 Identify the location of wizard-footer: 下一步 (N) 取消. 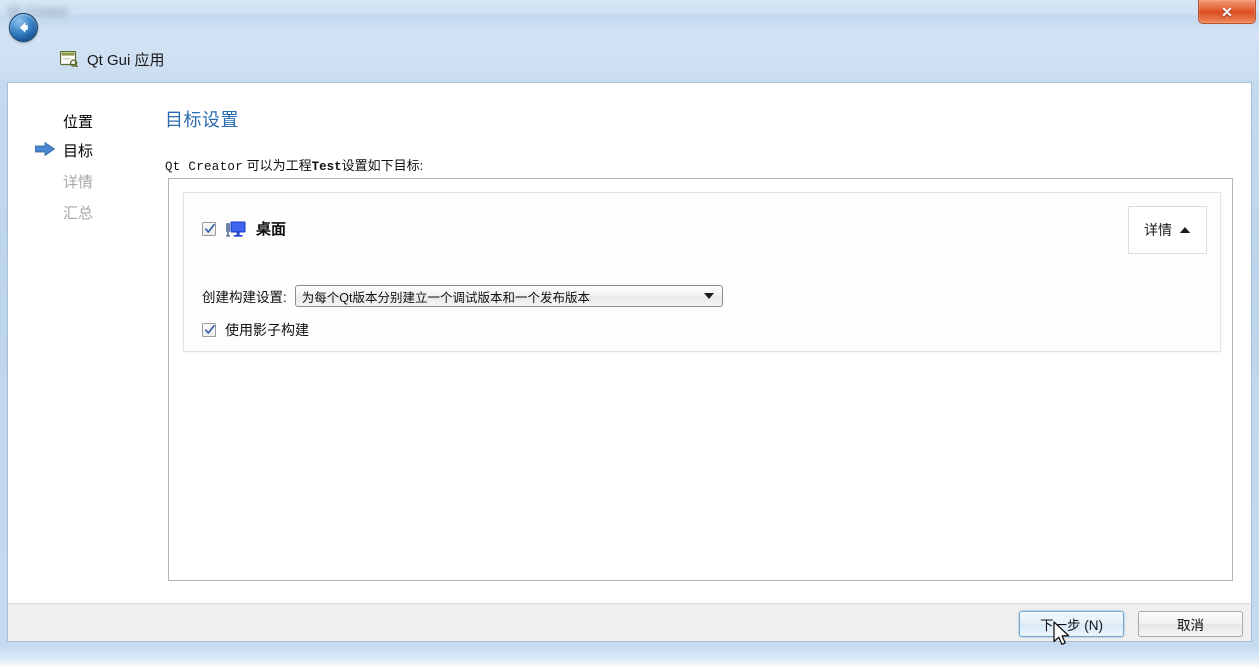
(629, 622).